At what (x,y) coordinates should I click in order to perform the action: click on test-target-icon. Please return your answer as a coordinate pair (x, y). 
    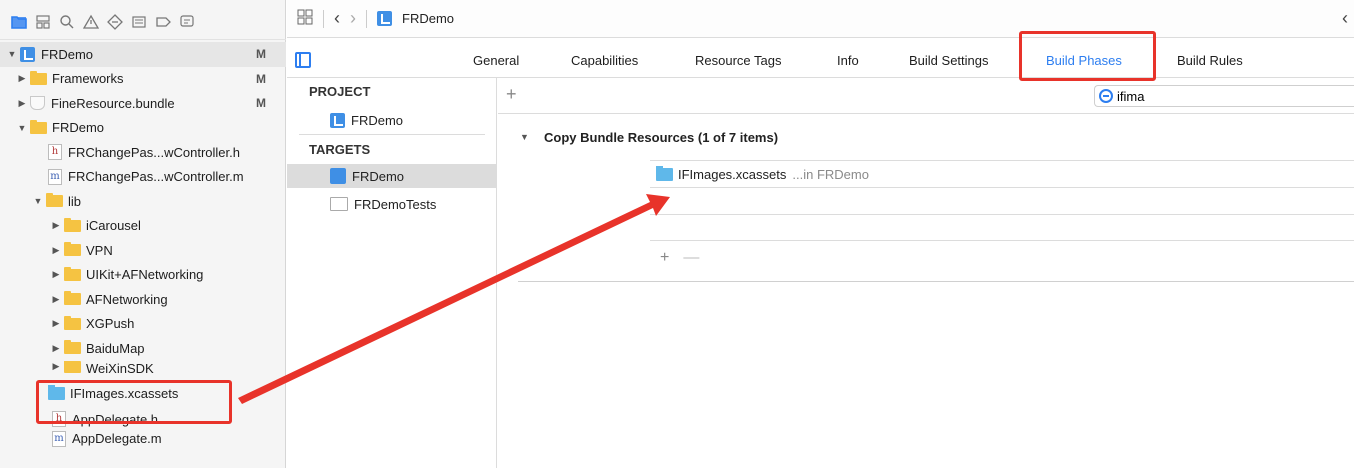
    Looking at the image, I should click on (339, 204).